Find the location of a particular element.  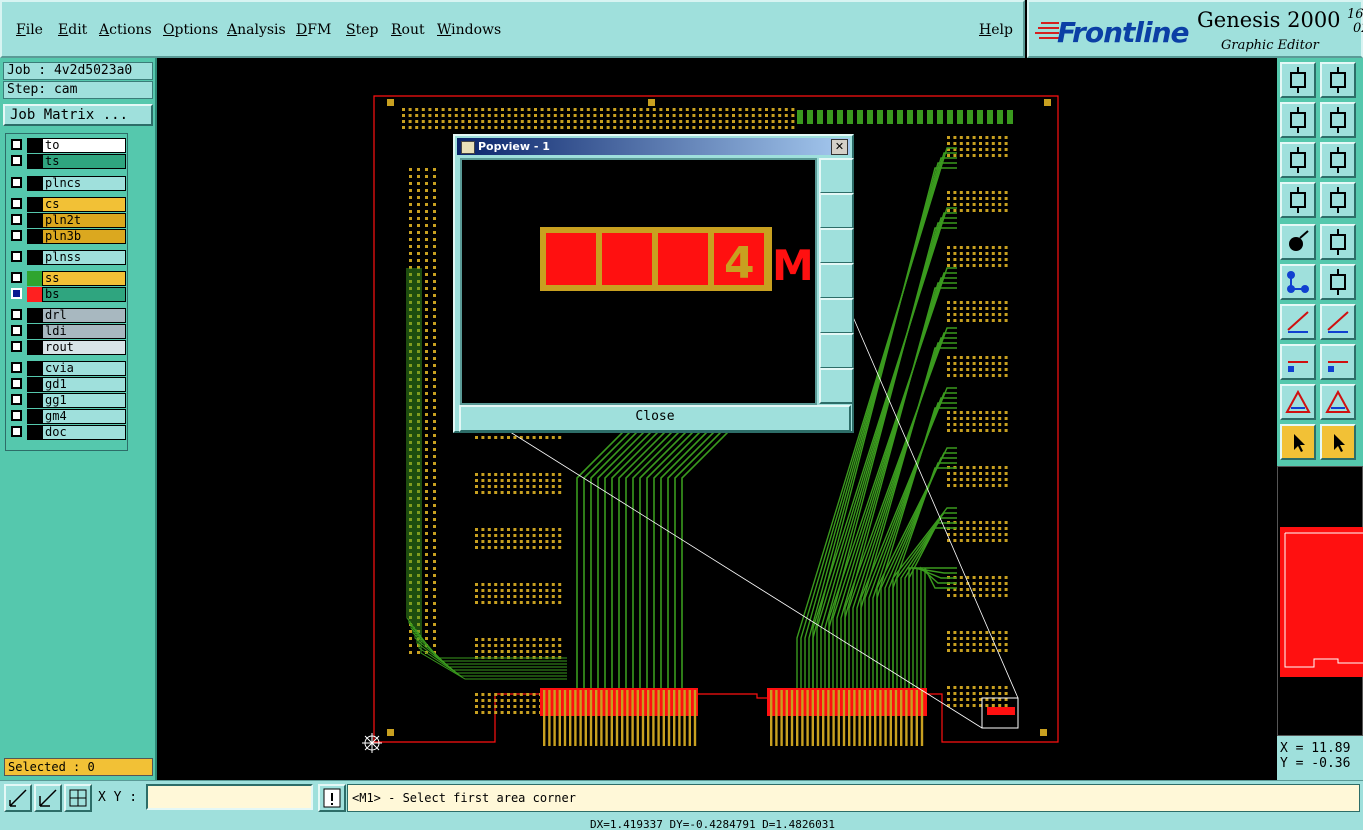

line-edit-icon is located at coordinates (1298, 322).